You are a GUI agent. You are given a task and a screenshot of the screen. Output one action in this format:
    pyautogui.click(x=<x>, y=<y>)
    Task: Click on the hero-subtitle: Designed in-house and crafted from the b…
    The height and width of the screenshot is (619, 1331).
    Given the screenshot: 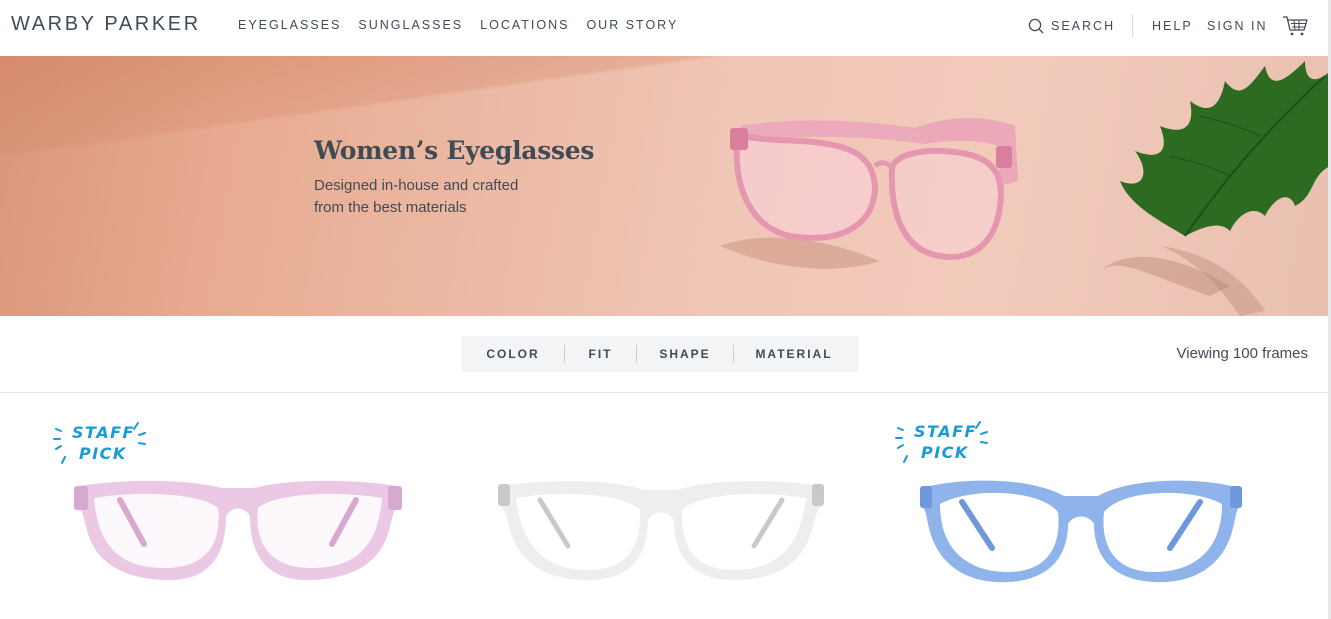 What is the action you would take?
    pyautogui.click(x=434, y=197)
    